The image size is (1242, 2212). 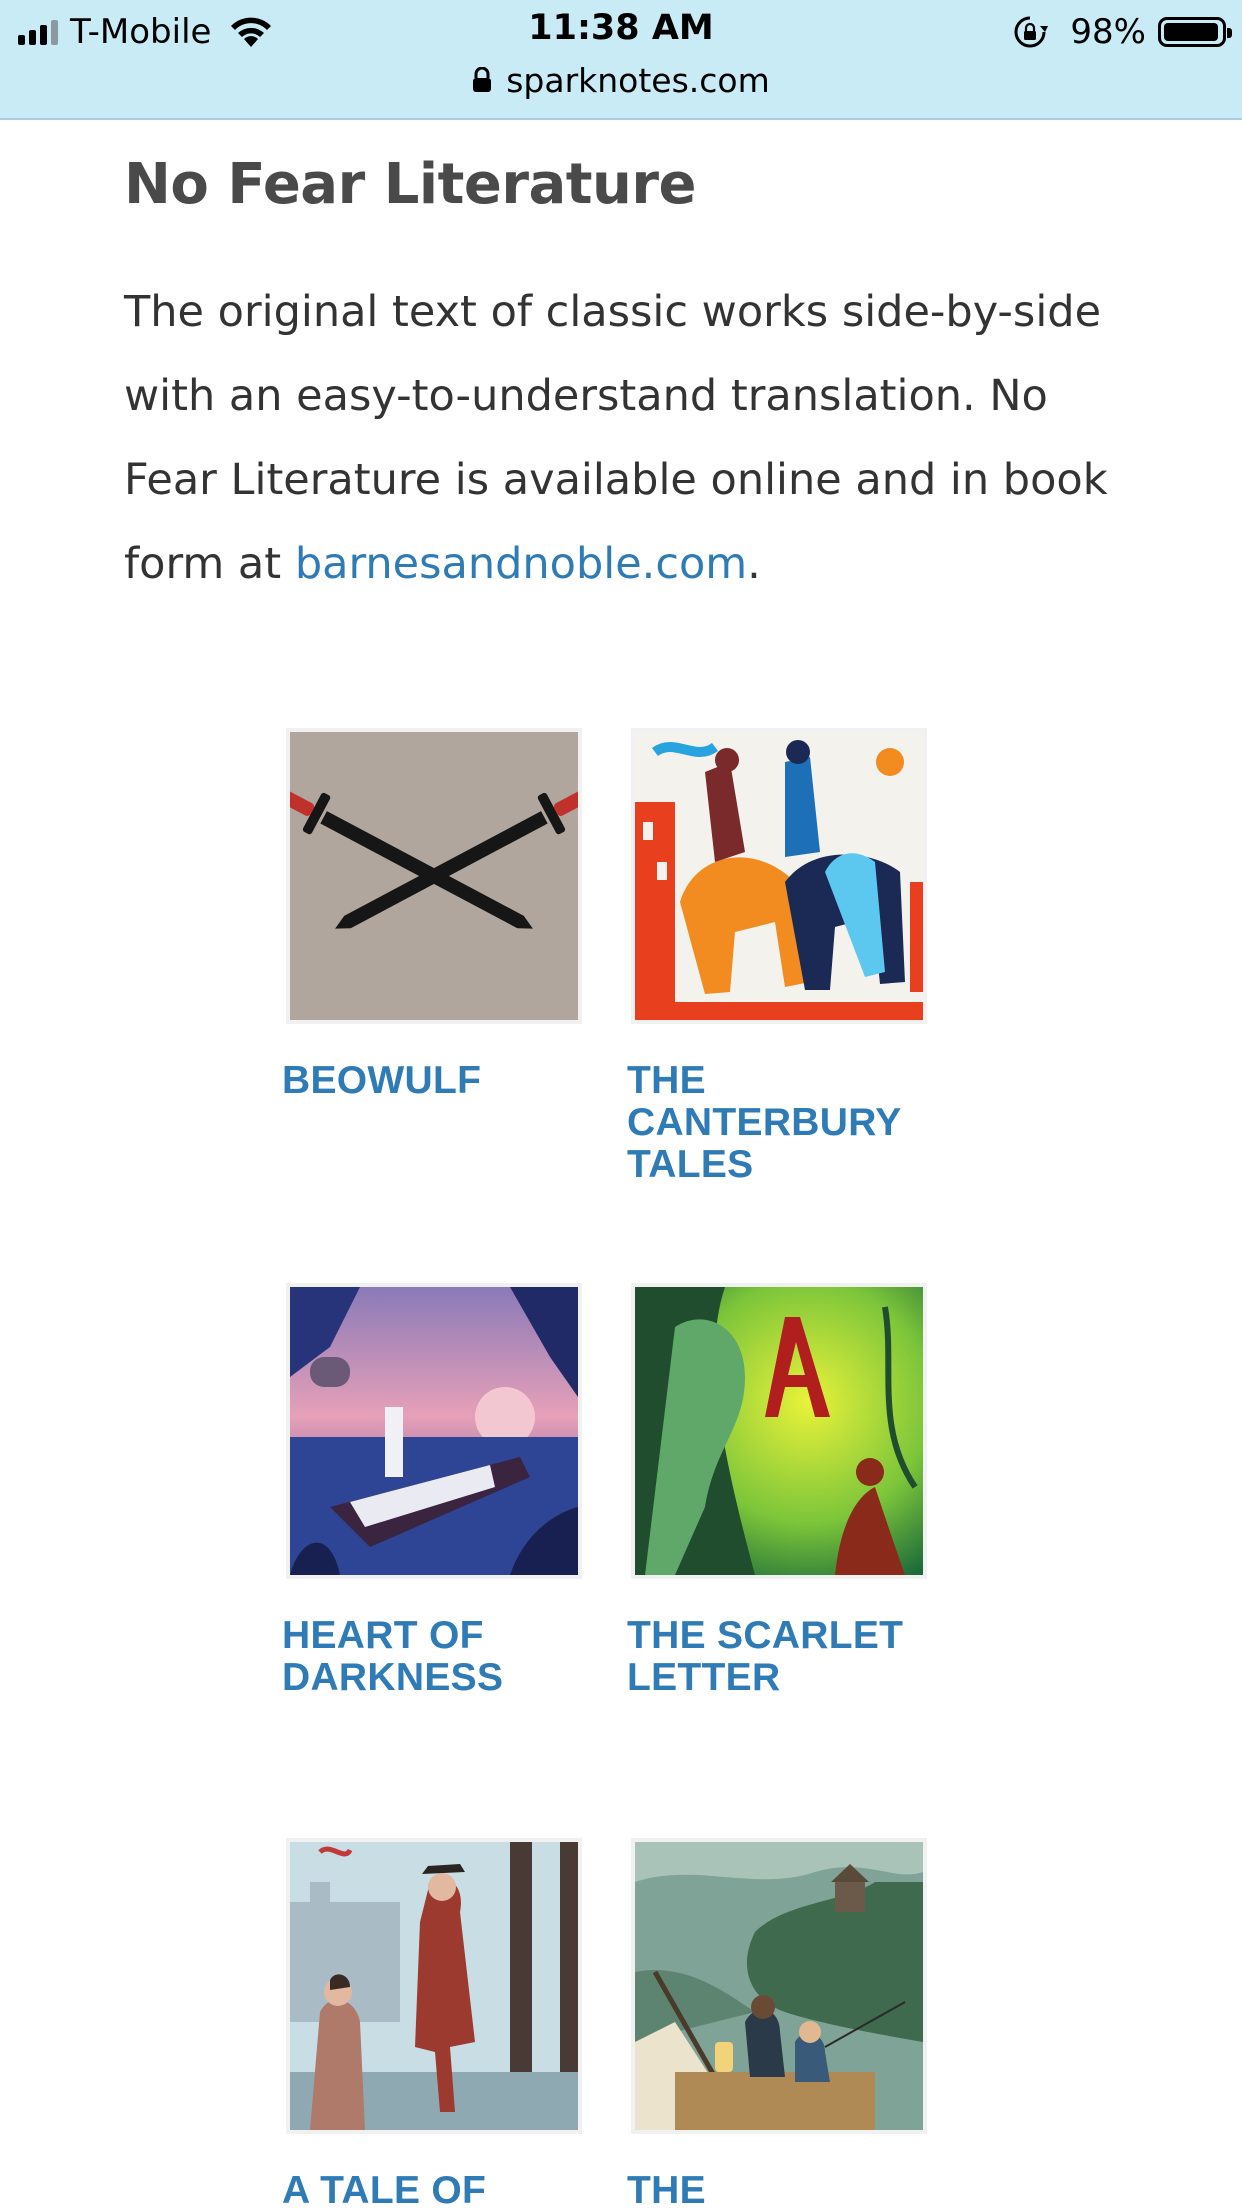 I want to click on river-raft-illustration-icon, so click(x=779, y=1986).